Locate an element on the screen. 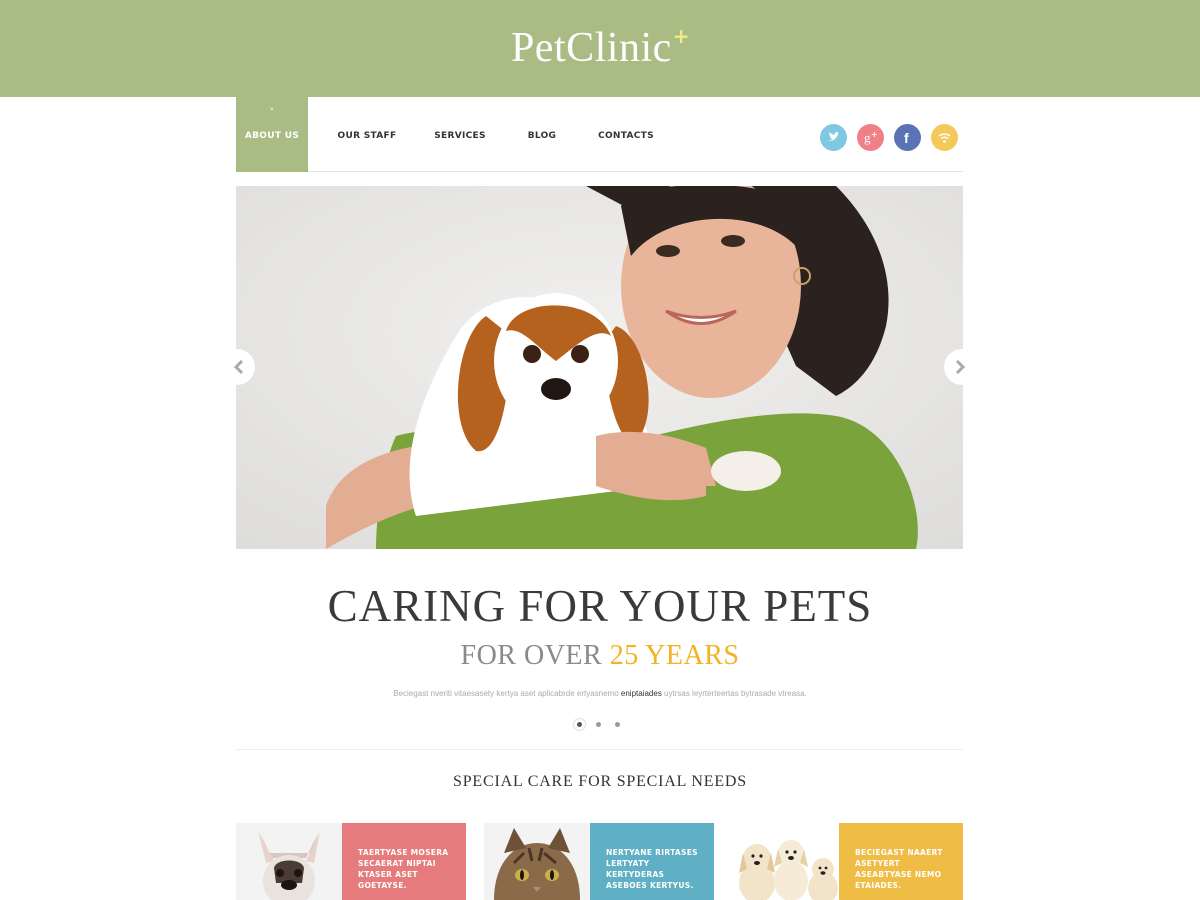 Image resolution: width=1200 pixels, height=900 pixels. chevron-right-icon is located at coordinates (960, 367).